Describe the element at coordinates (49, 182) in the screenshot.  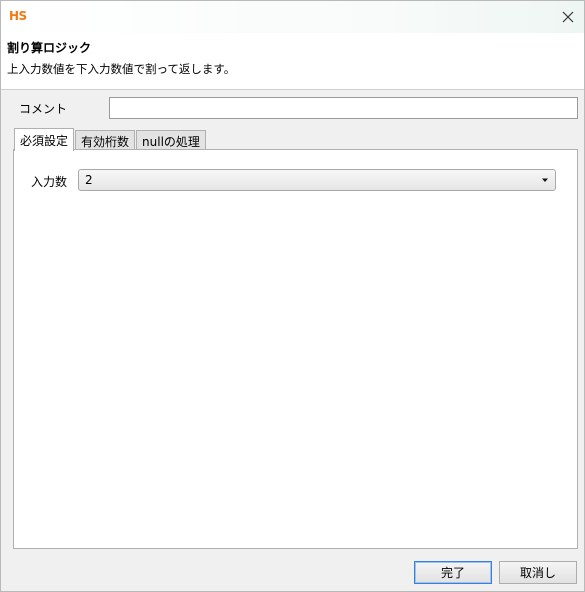
I see `input-count-label: 入力数` at that location.